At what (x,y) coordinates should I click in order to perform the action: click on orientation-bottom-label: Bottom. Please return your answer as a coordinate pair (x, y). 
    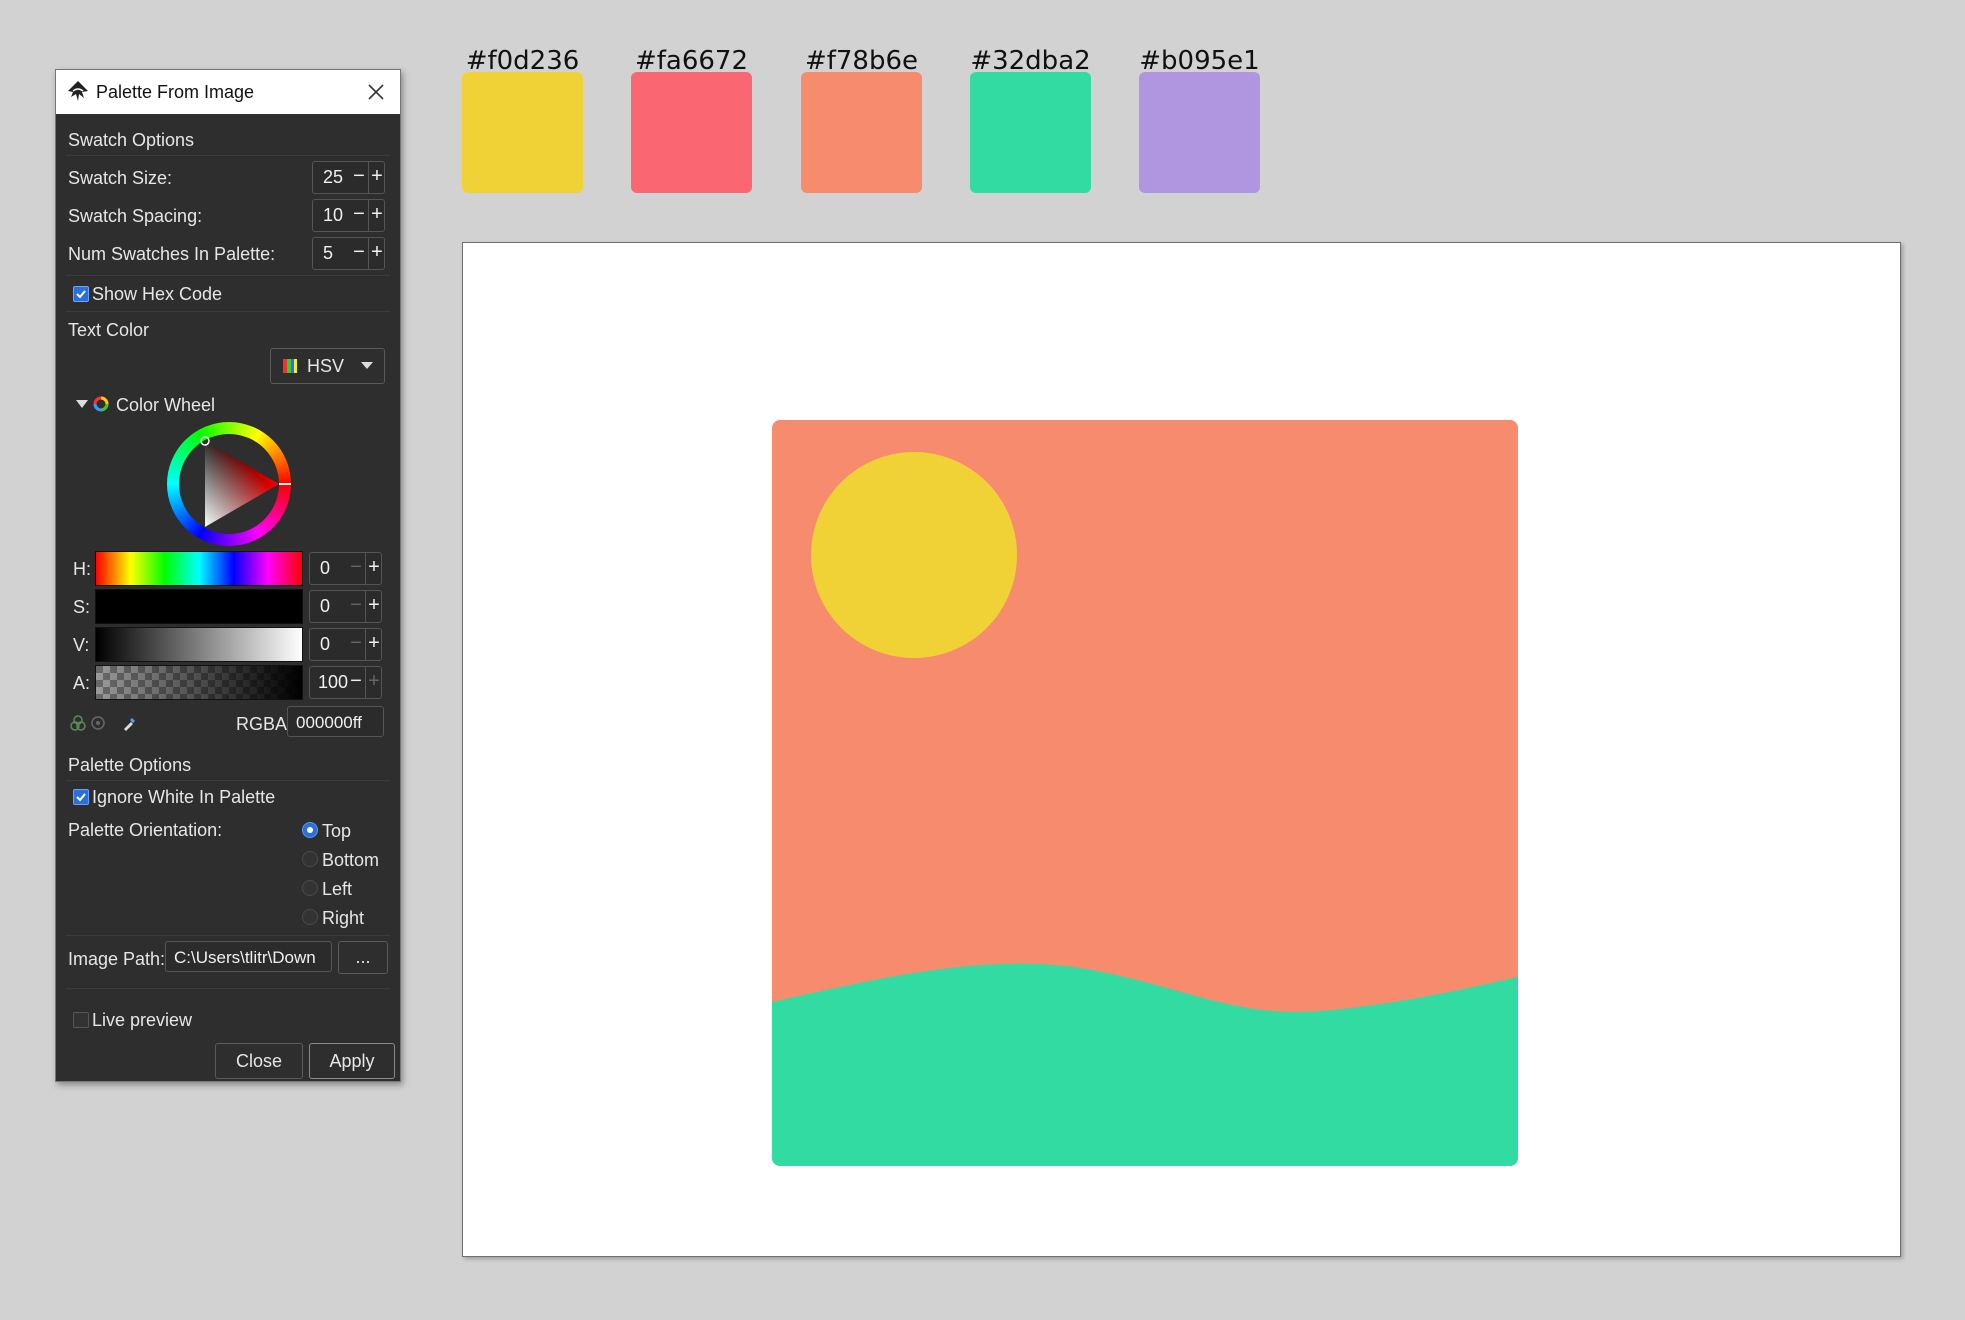
    Looking at the image, I should click on (350, 860).